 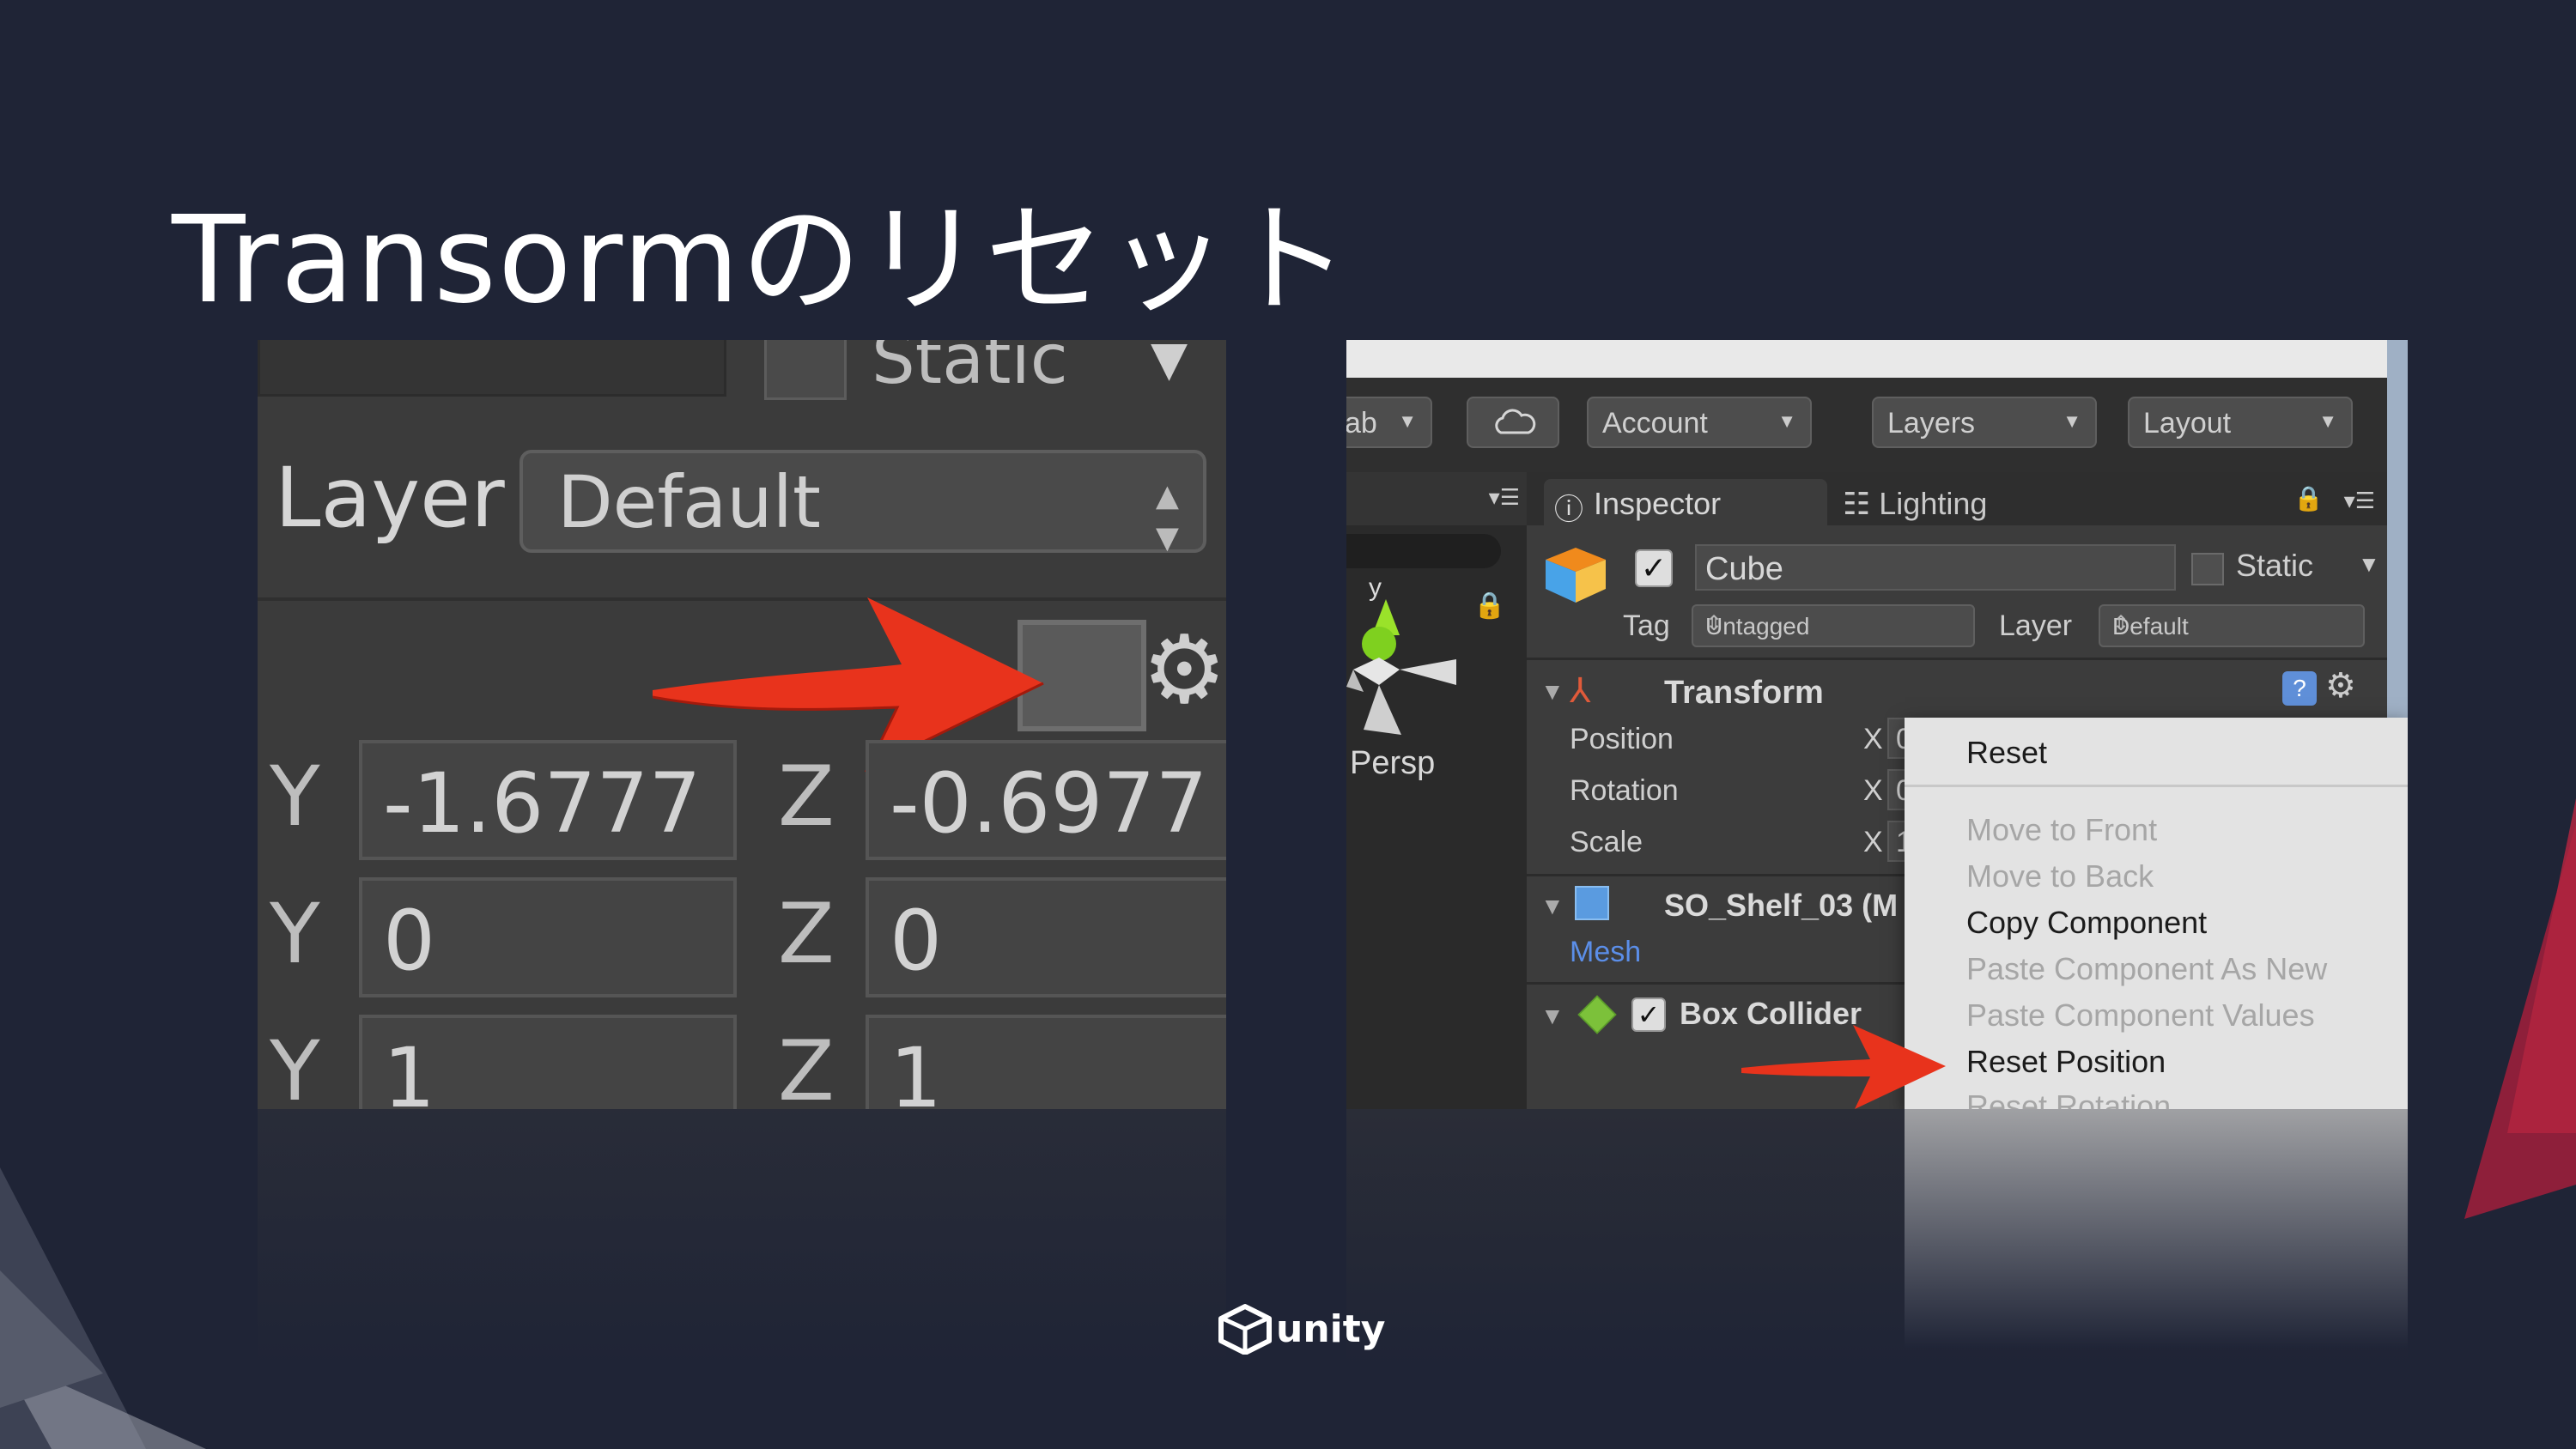 I want to click on left-panel-reflection, so click(x=742, y=1238).